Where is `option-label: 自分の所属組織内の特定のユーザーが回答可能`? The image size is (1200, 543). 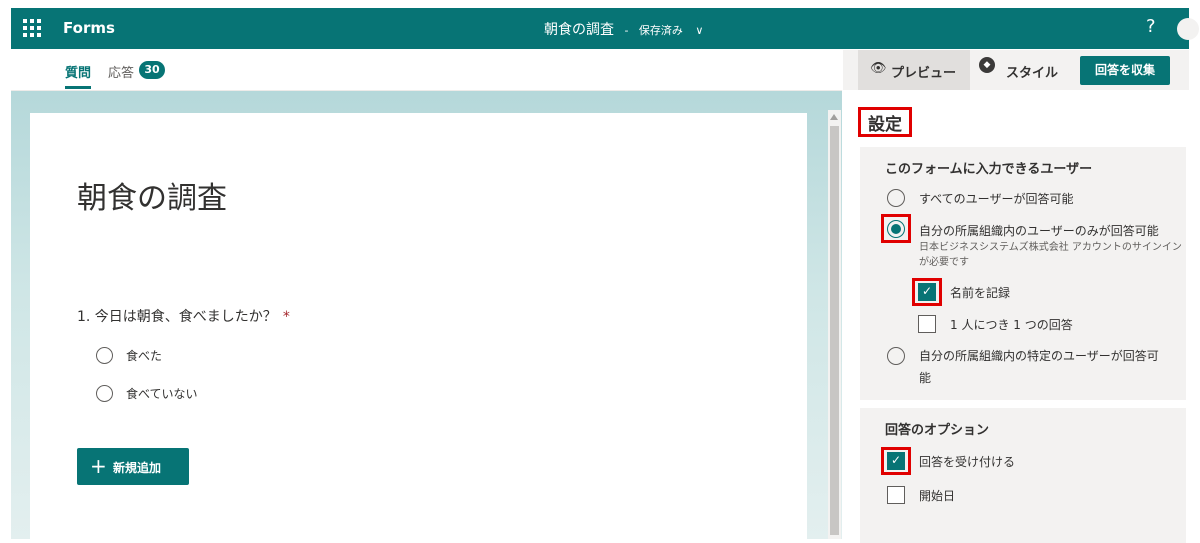
option-label: 自分の所属組織内の特定のユーザーが回答可能 is located at coordinates (1039, 367).